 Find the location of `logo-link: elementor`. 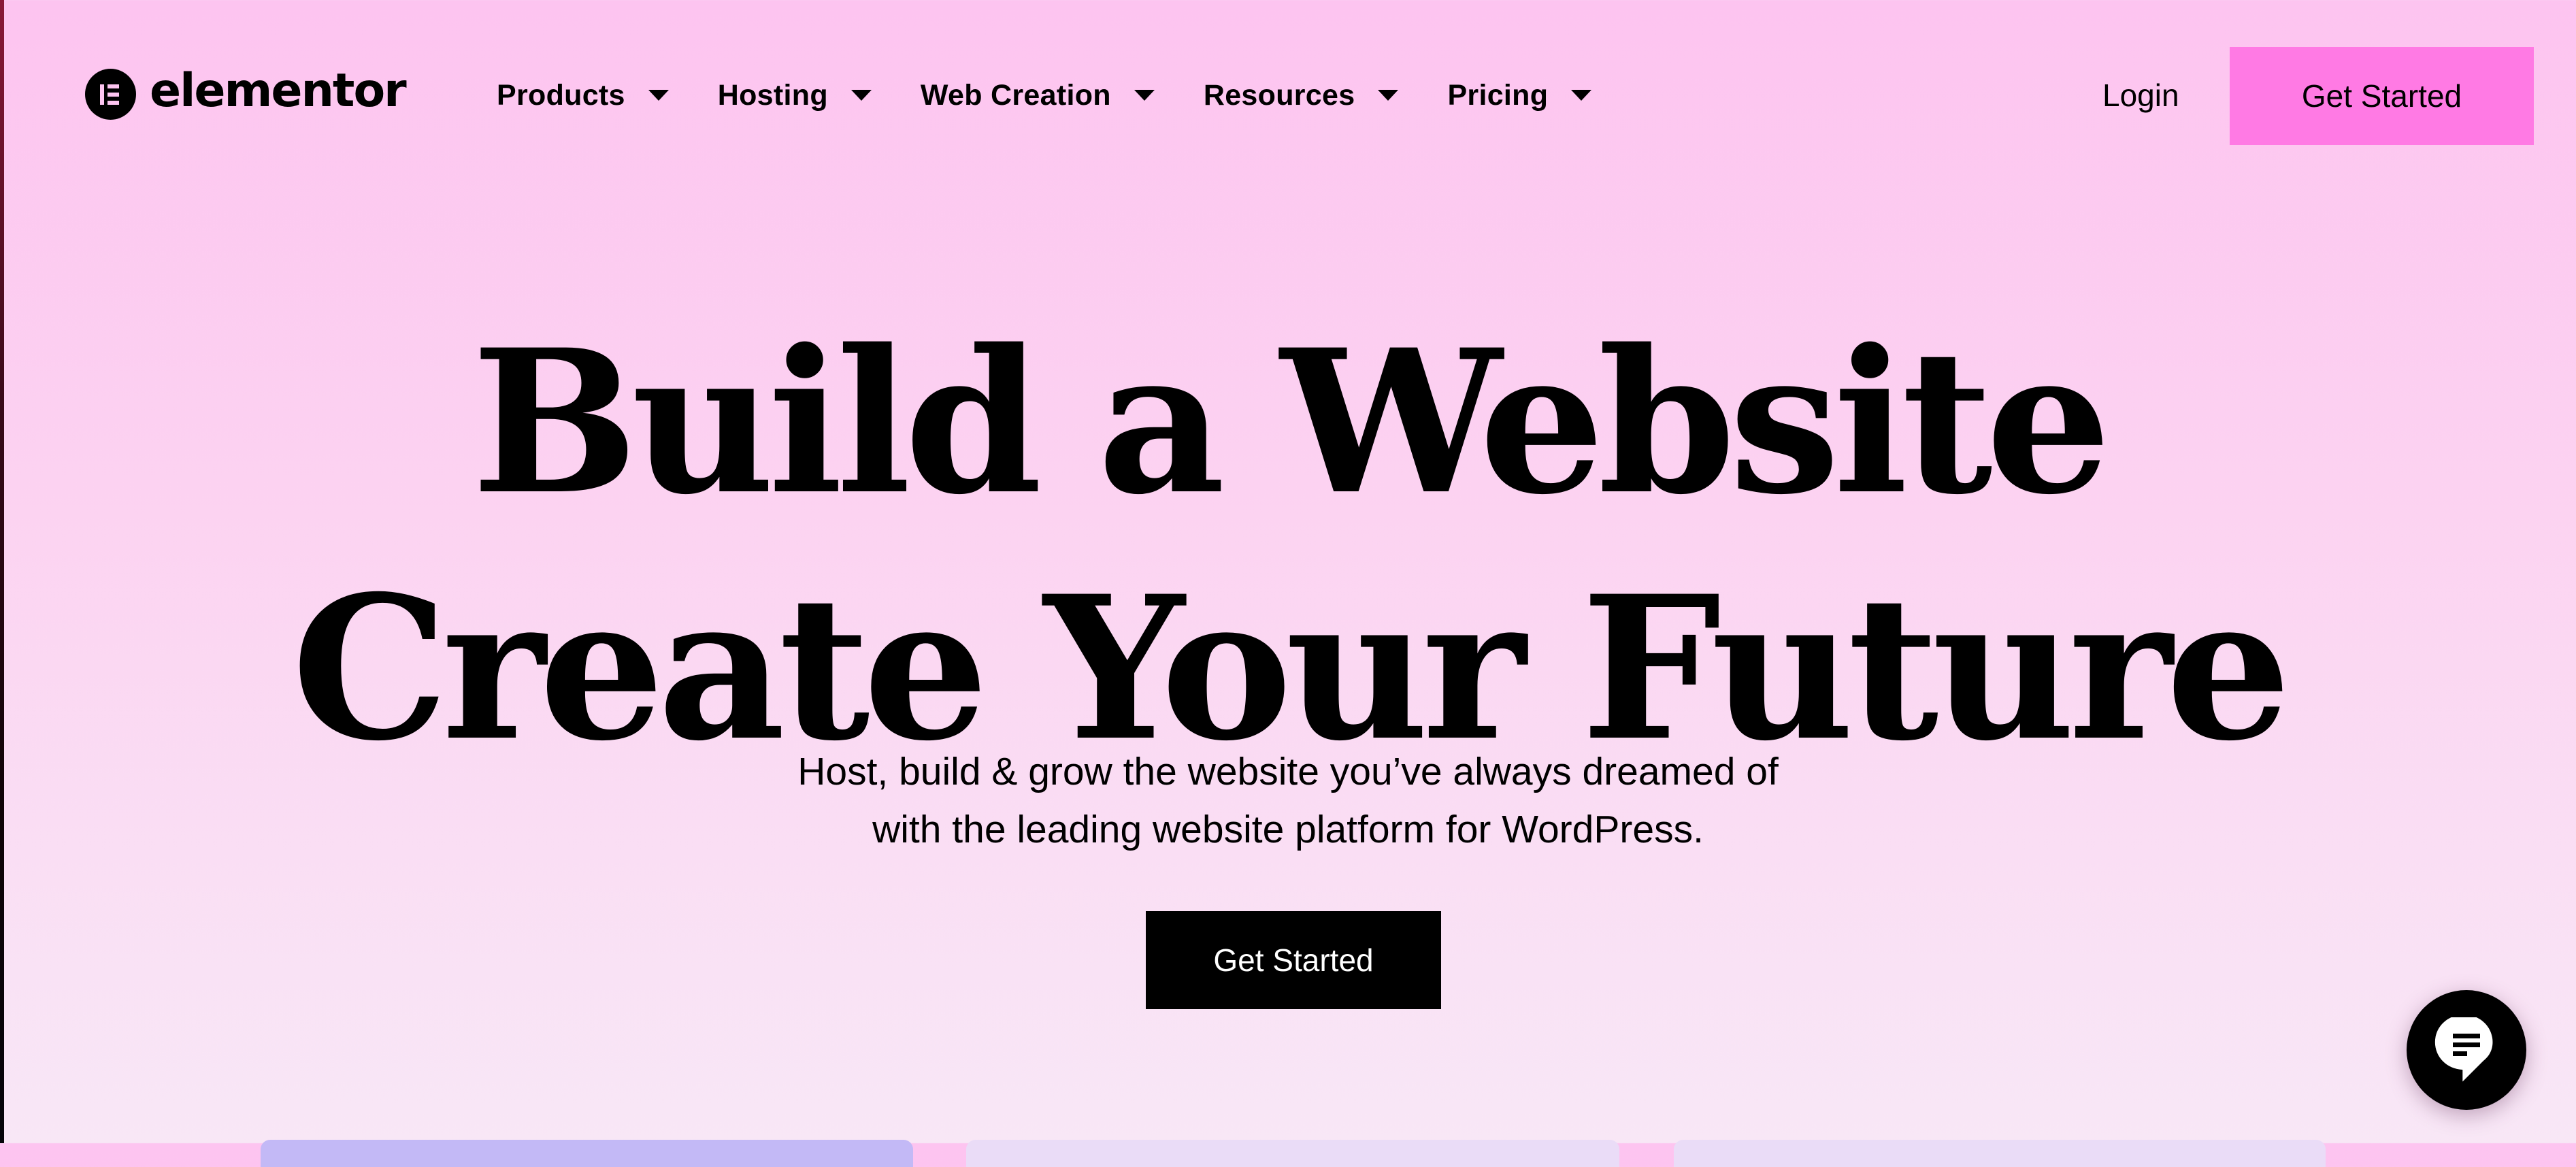

logo-link: elementor is located at coordinates (246, 92).